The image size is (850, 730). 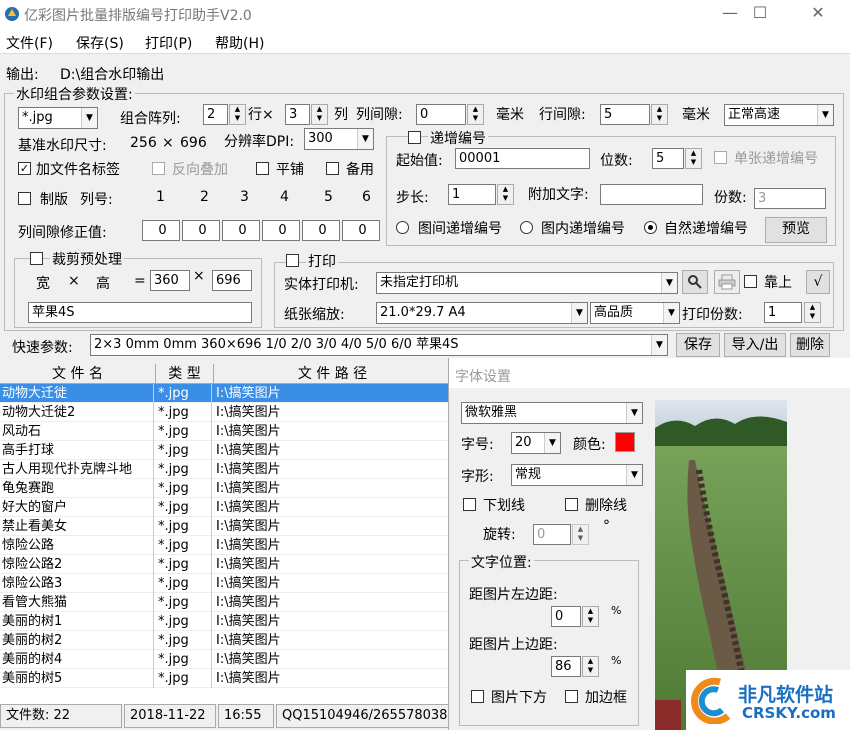 What do you see at coordinates (226, 640) in the screenshot?
I see `table-row: 美丽的树2 *.jpg I:\搞笑图片` at bounding box center [226, 640].